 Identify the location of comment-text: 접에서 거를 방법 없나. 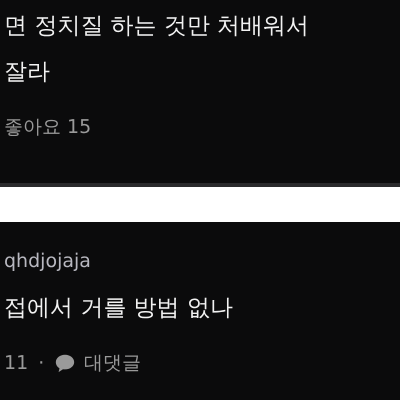
(118, 308).